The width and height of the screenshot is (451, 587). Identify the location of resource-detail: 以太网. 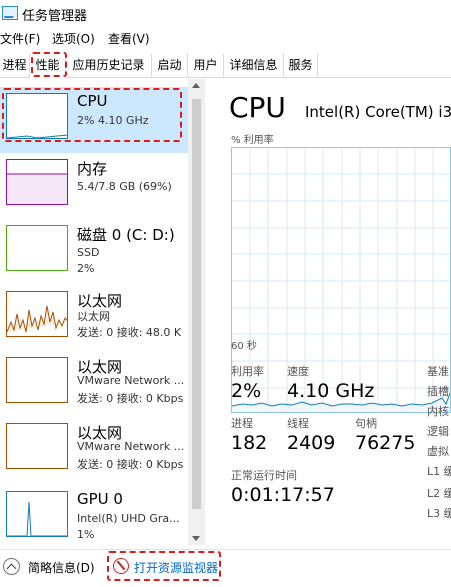
(93, 316).